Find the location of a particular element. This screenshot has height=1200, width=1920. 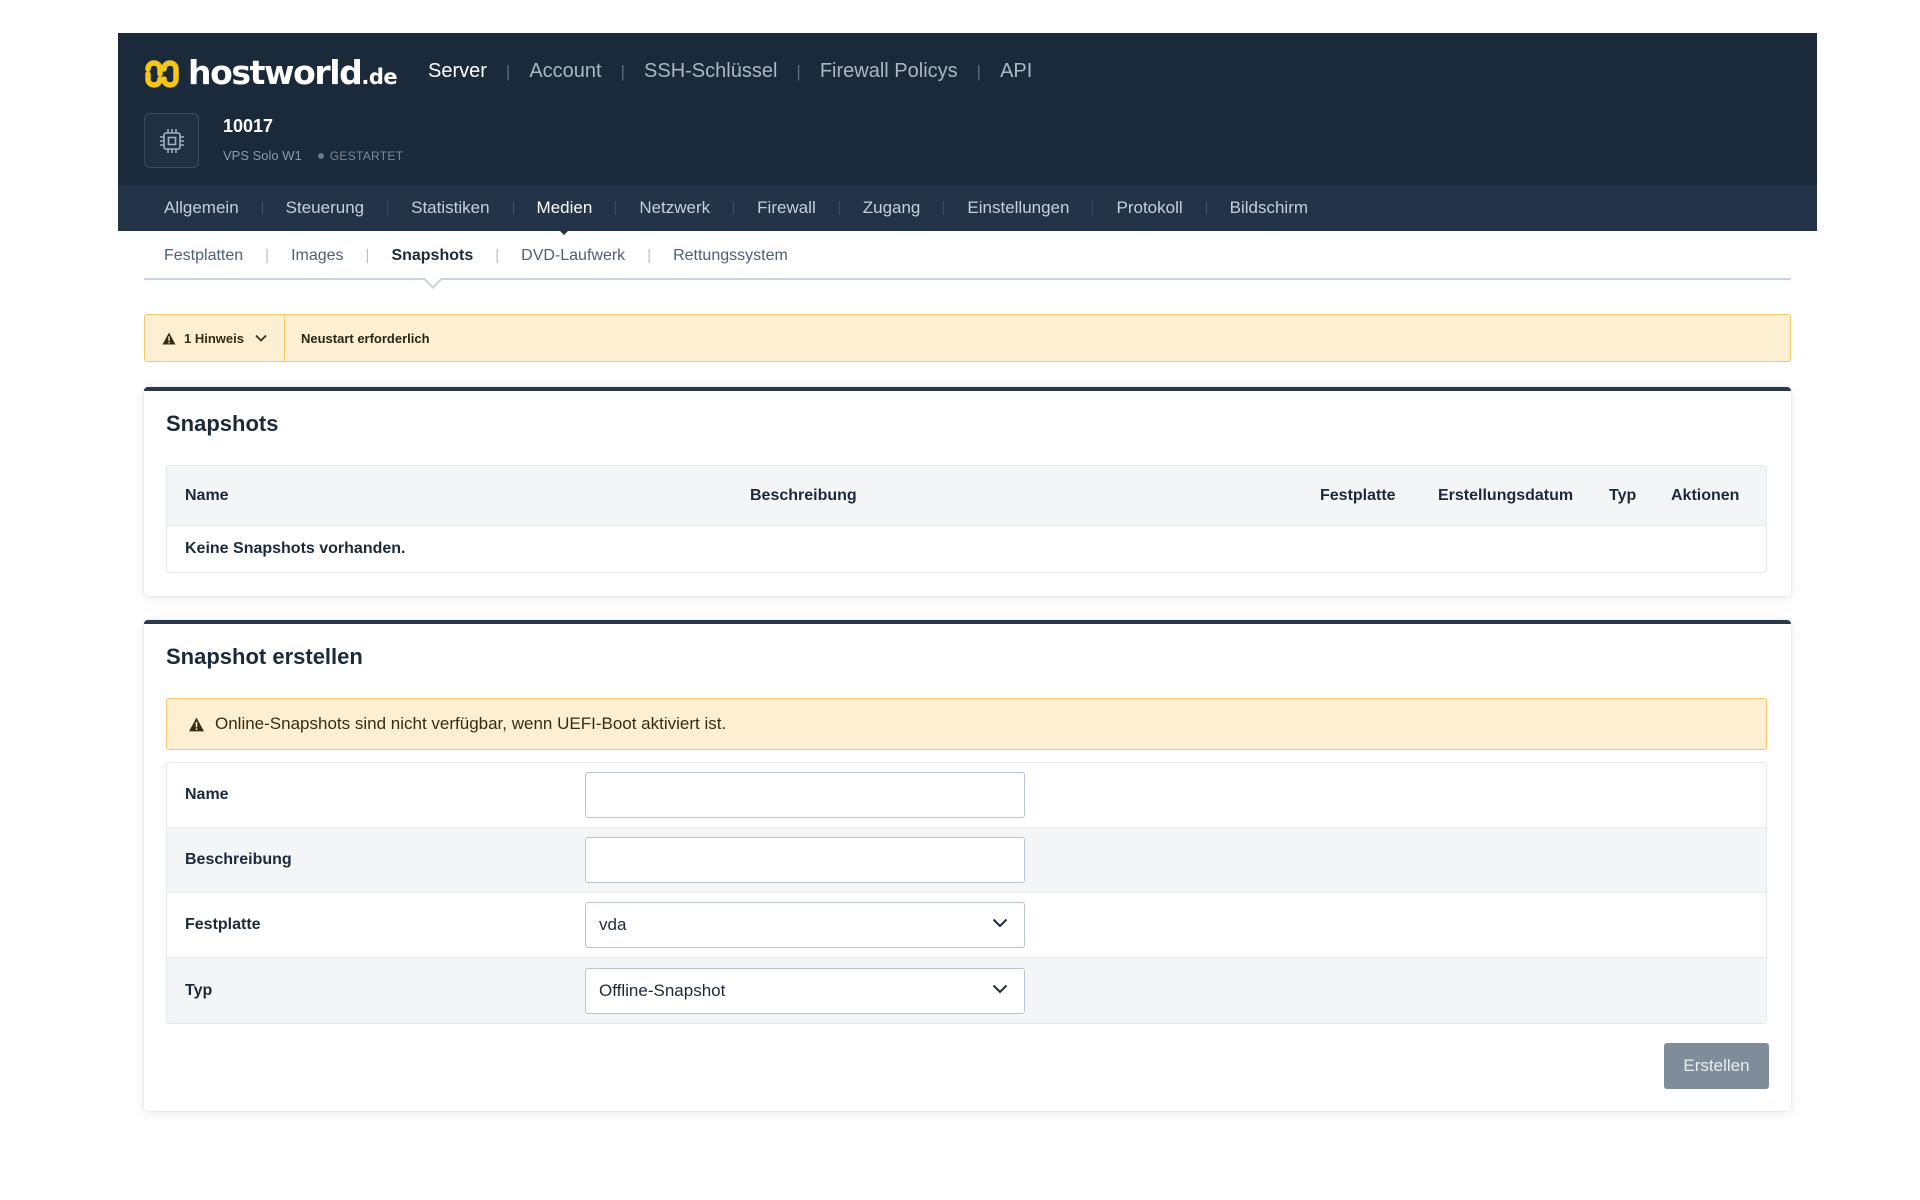

typ-selected-value: Offline-Snapshot is located at coordinates (662, 990).